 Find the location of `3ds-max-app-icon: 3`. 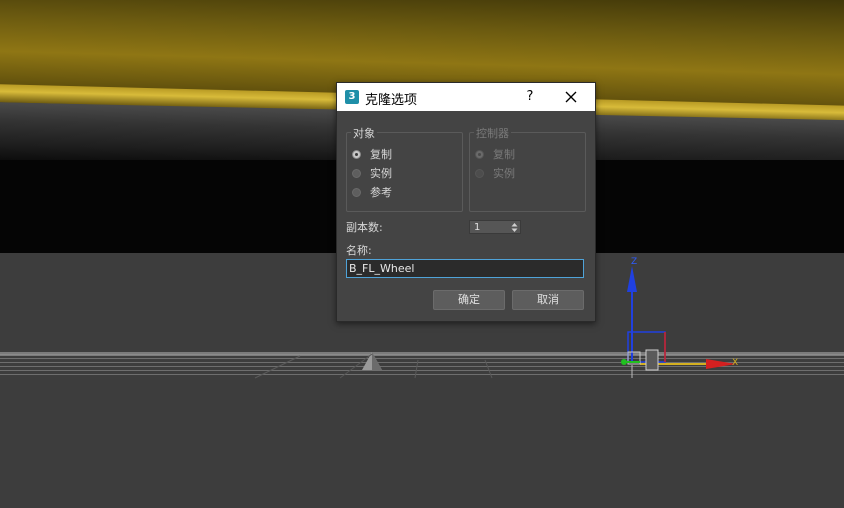

3ds-max-app-icon: 3 is located at coordinates (352, 97).